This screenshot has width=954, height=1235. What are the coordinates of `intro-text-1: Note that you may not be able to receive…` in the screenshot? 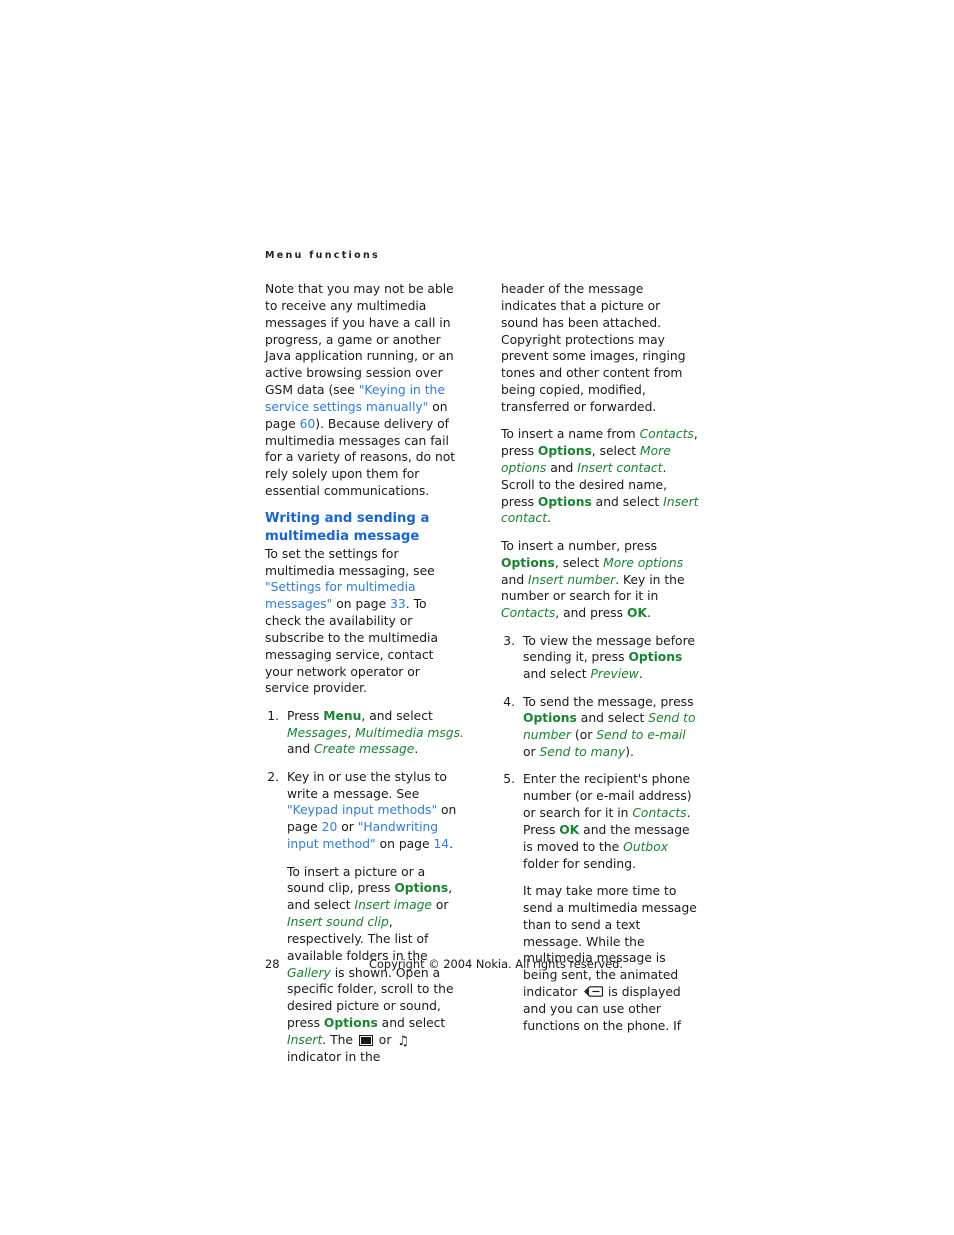 It's located at (359, 340).